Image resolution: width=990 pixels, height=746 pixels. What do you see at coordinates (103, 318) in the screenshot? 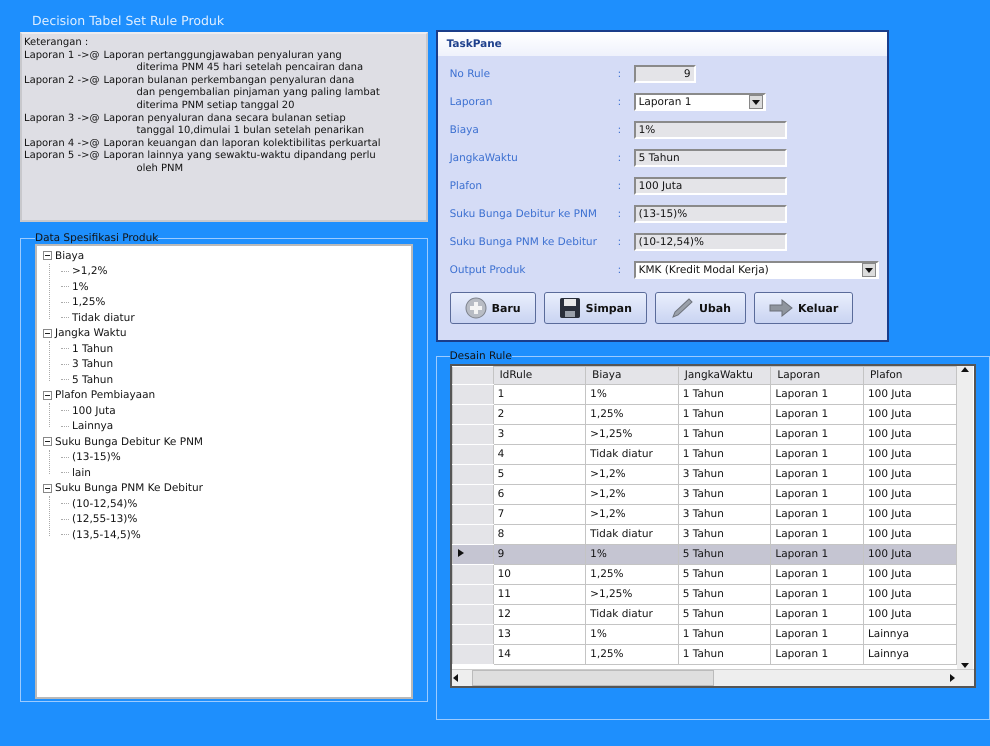
I see `tree-item: Tidak diatur` at bounding box center [103, 318].